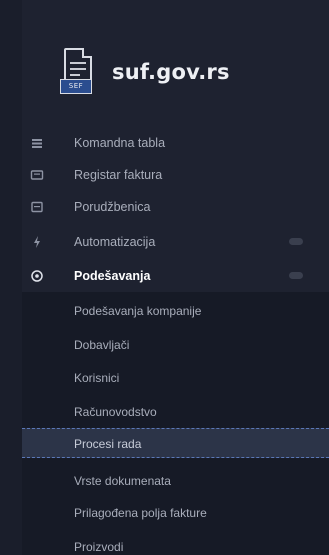 This screenshot has width=329, height=555. What do you see at coordinates (99, 547) in the screenshot?
I see `submenu-item-label: Proizvodi` at bounding box center [99, 547].